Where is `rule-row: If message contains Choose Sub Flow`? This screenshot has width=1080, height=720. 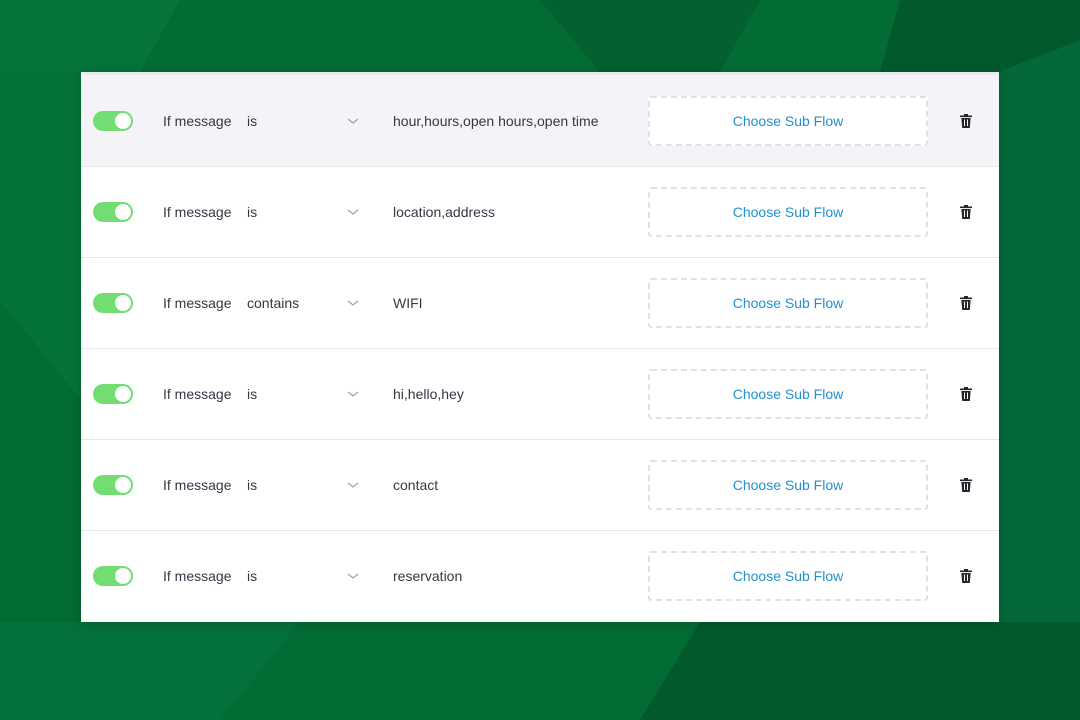 rule-row: If message contains Choose Sub Flow is located at coordinates (540, 302).